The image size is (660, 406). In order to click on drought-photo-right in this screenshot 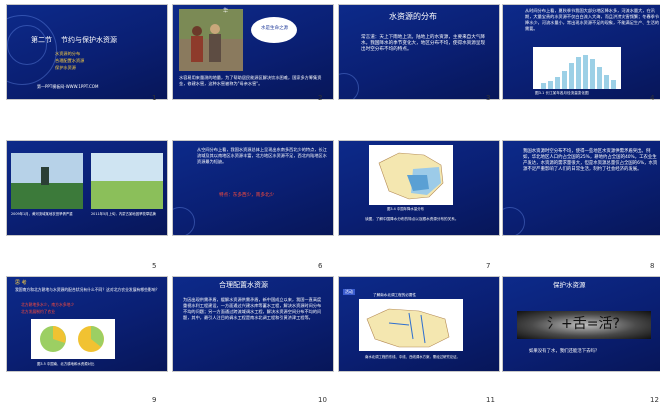, I will do `click(127, 181)`.